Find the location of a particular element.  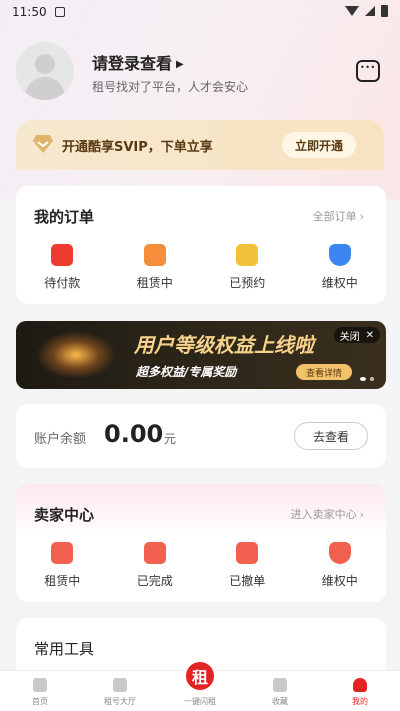

svip-bar: 开通酷享SVIP，下单立享 立即开通 is located at coordinates (200, 145).